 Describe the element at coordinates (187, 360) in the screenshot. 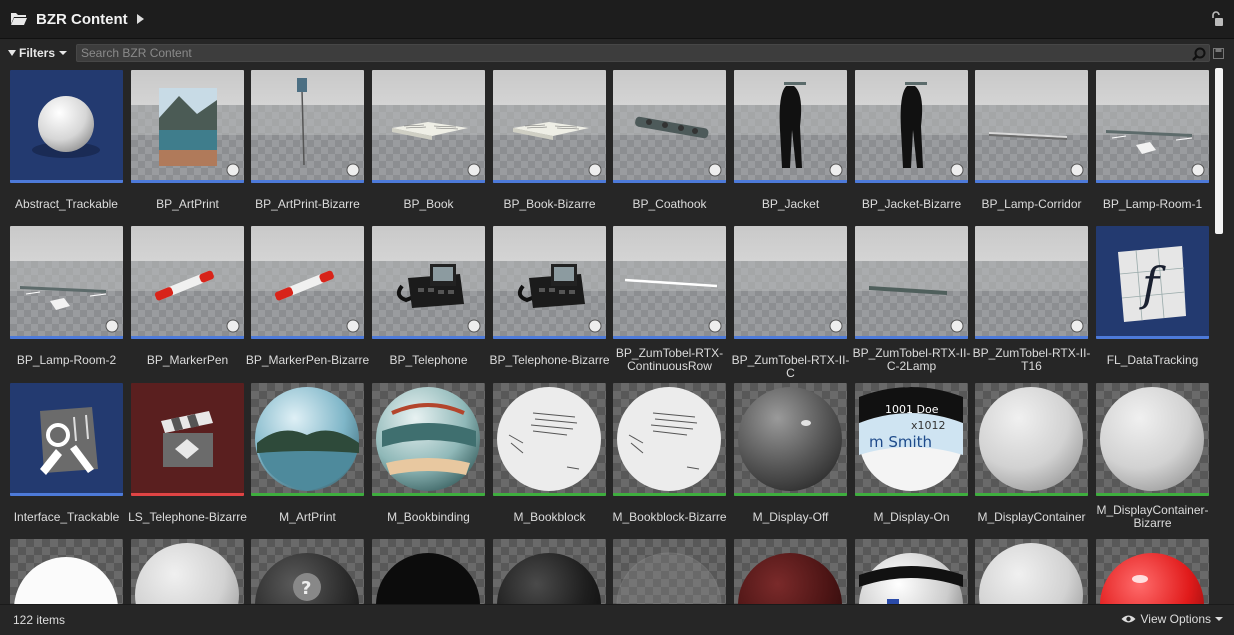

I see `asset-label: BP_MarkerPen` at that location.